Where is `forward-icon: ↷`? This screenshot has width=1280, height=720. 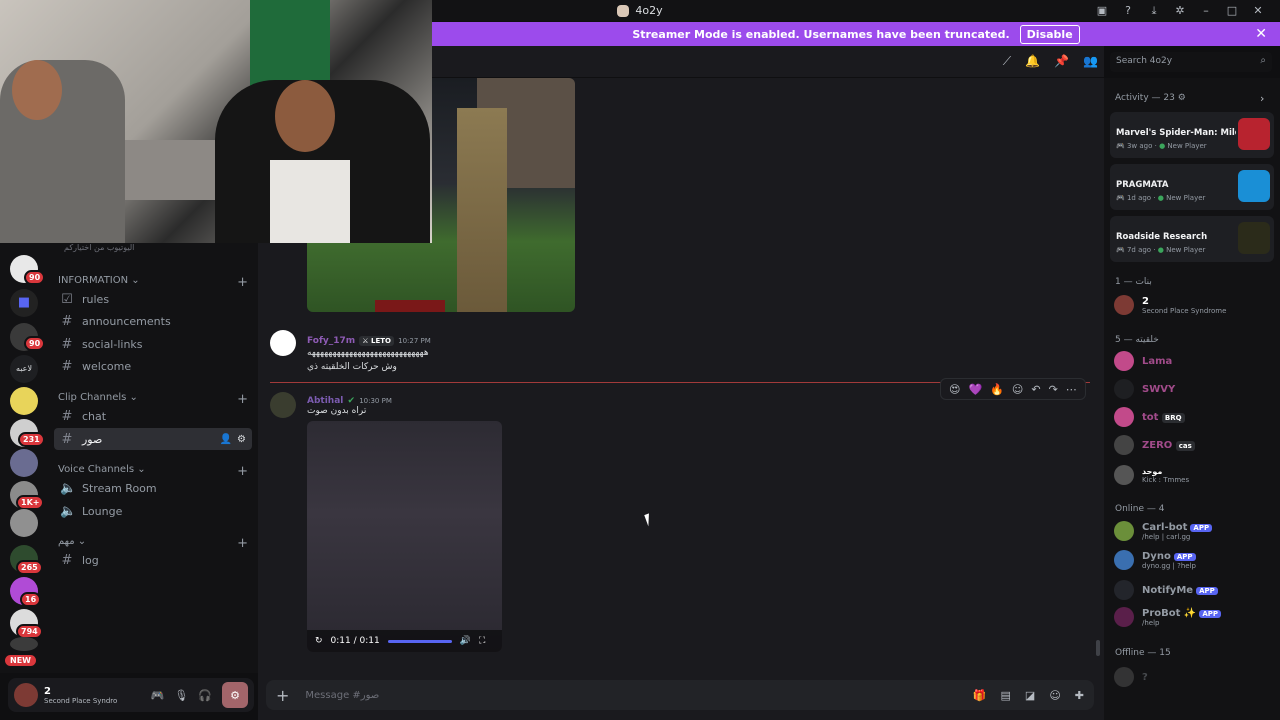
forward-icon: ↷ is located at coordinates (1053, 389).